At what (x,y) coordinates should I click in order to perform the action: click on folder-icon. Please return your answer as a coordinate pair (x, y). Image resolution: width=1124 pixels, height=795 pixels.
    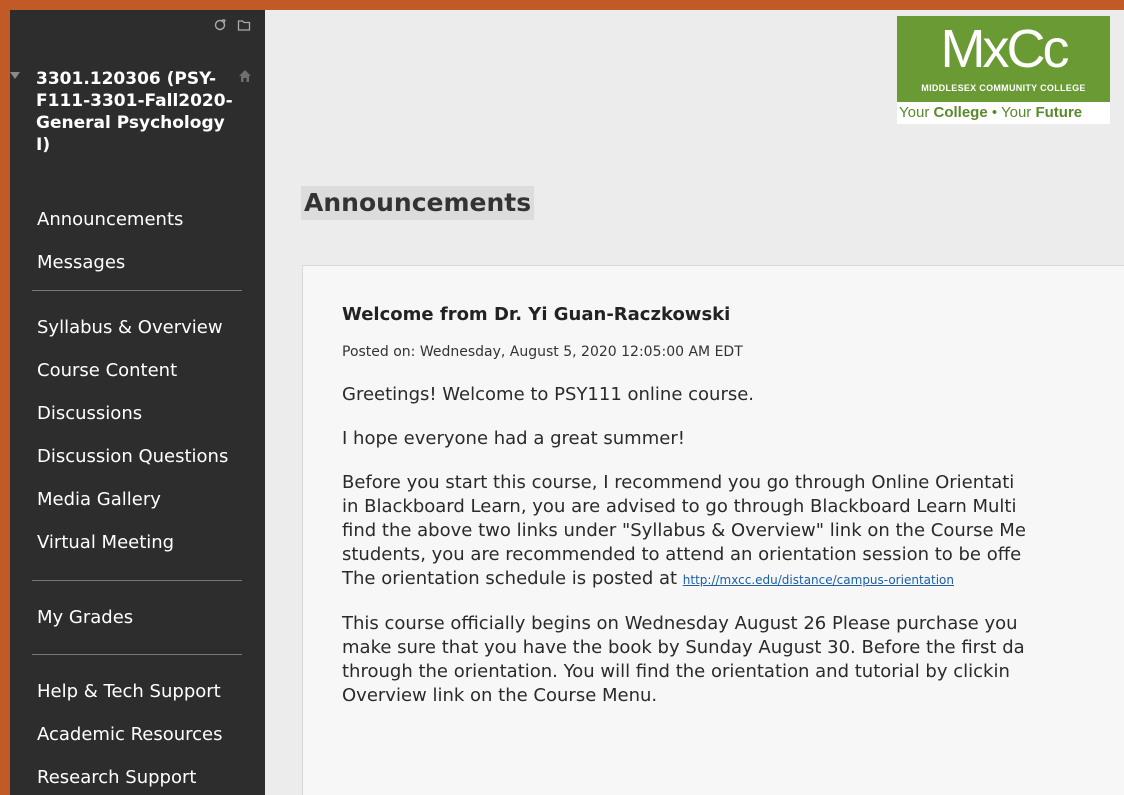
    Looking at the image, I should click on (244, 25).